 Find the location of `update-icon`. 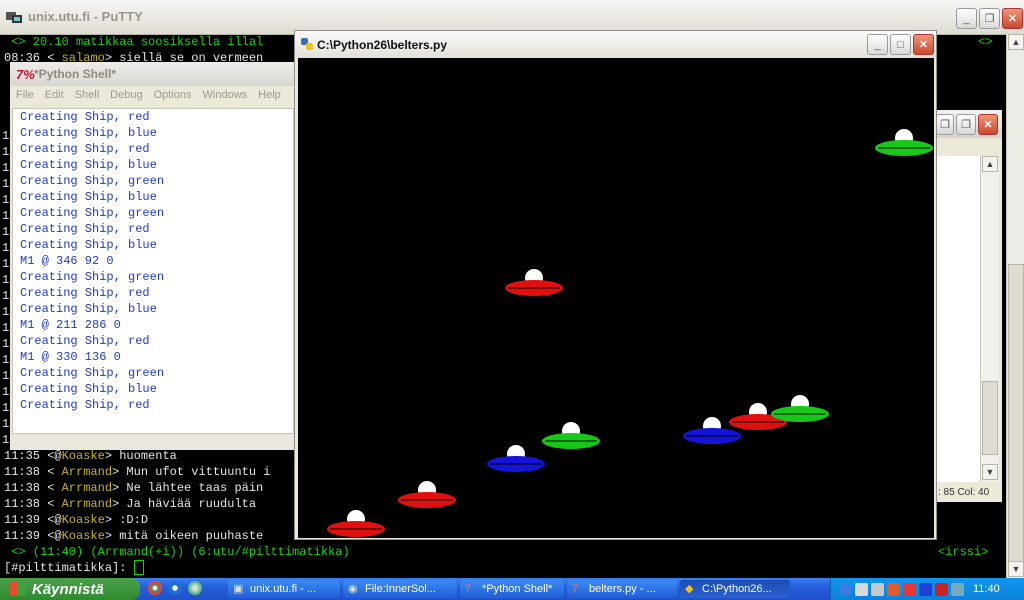

update-icon is located at coordinates (941, 589).